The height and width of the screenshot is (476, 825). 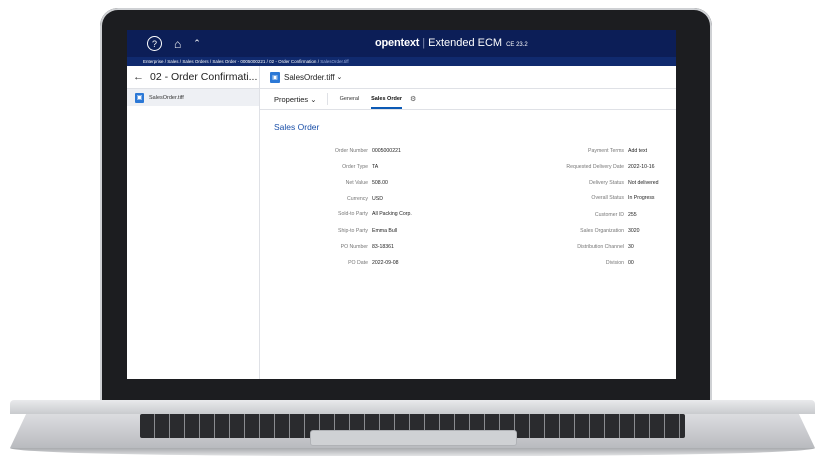 I want to click on list-item: ▣ SalesOrder.tiff, so click(x=193, y=97).